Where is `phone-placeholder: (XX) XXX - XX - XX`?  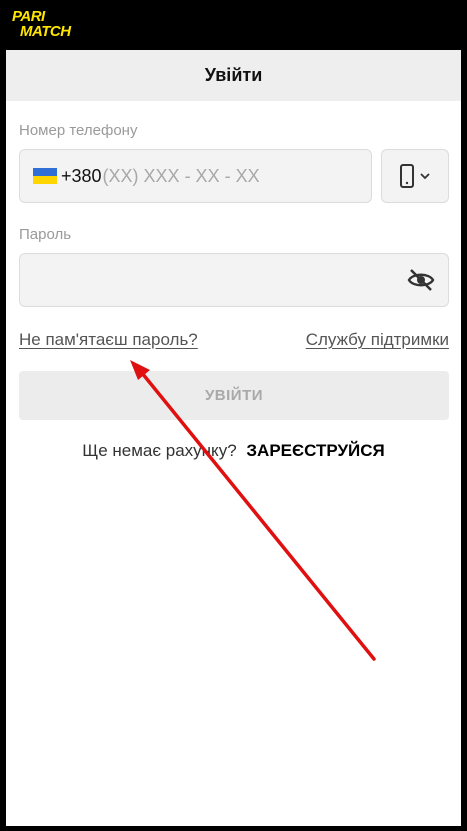 phone-placeholder: (XX) XXX - XX - XX is located at coordinates (181, 175).